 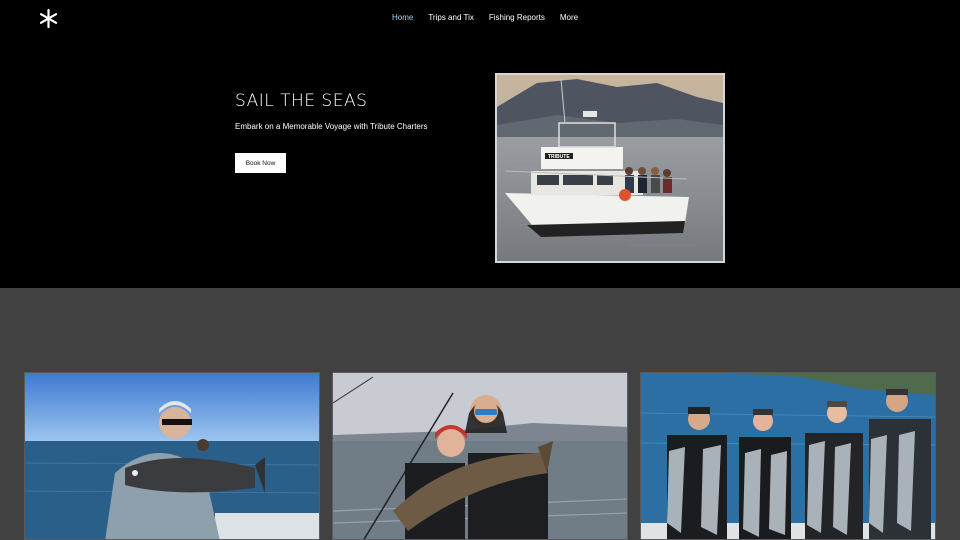 I want to click on book-now-button: Book Now, so click(x=260, y=163).